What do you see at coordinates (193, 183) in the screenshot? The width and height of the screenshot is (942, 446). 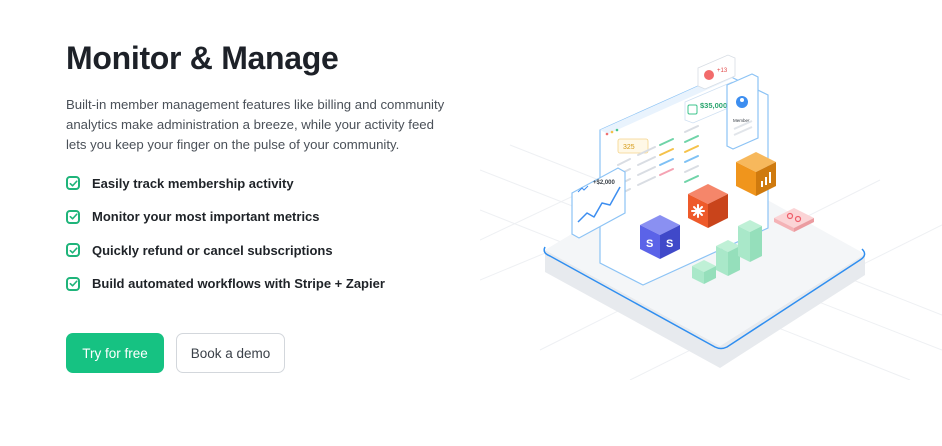 I see `feature-label: Easily track membership activity` at bounding box center [193, 183].